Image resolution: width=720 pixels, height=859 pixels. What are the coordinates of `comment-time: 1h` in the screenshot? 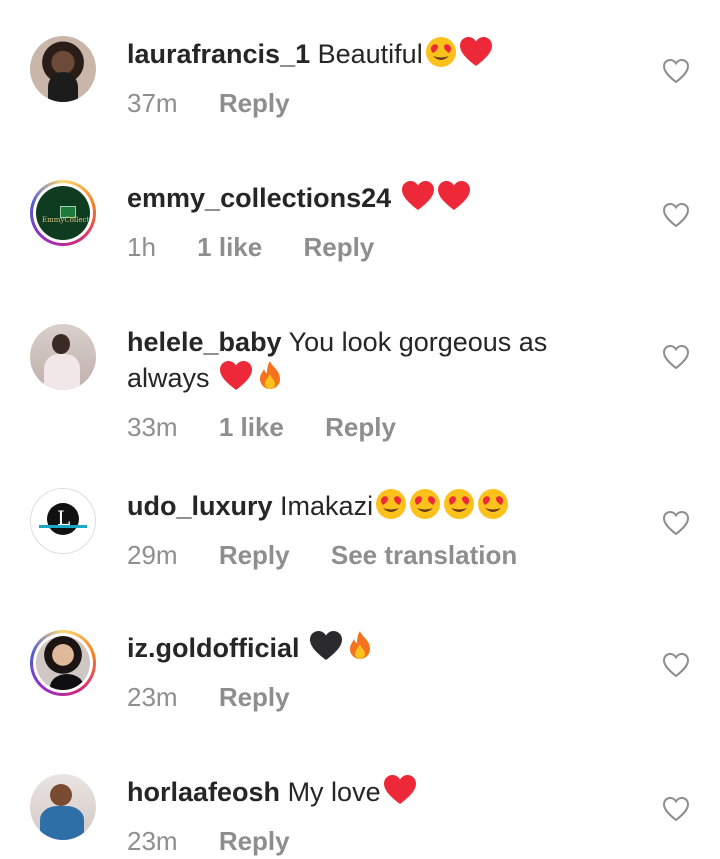 It's located at (141, 247).